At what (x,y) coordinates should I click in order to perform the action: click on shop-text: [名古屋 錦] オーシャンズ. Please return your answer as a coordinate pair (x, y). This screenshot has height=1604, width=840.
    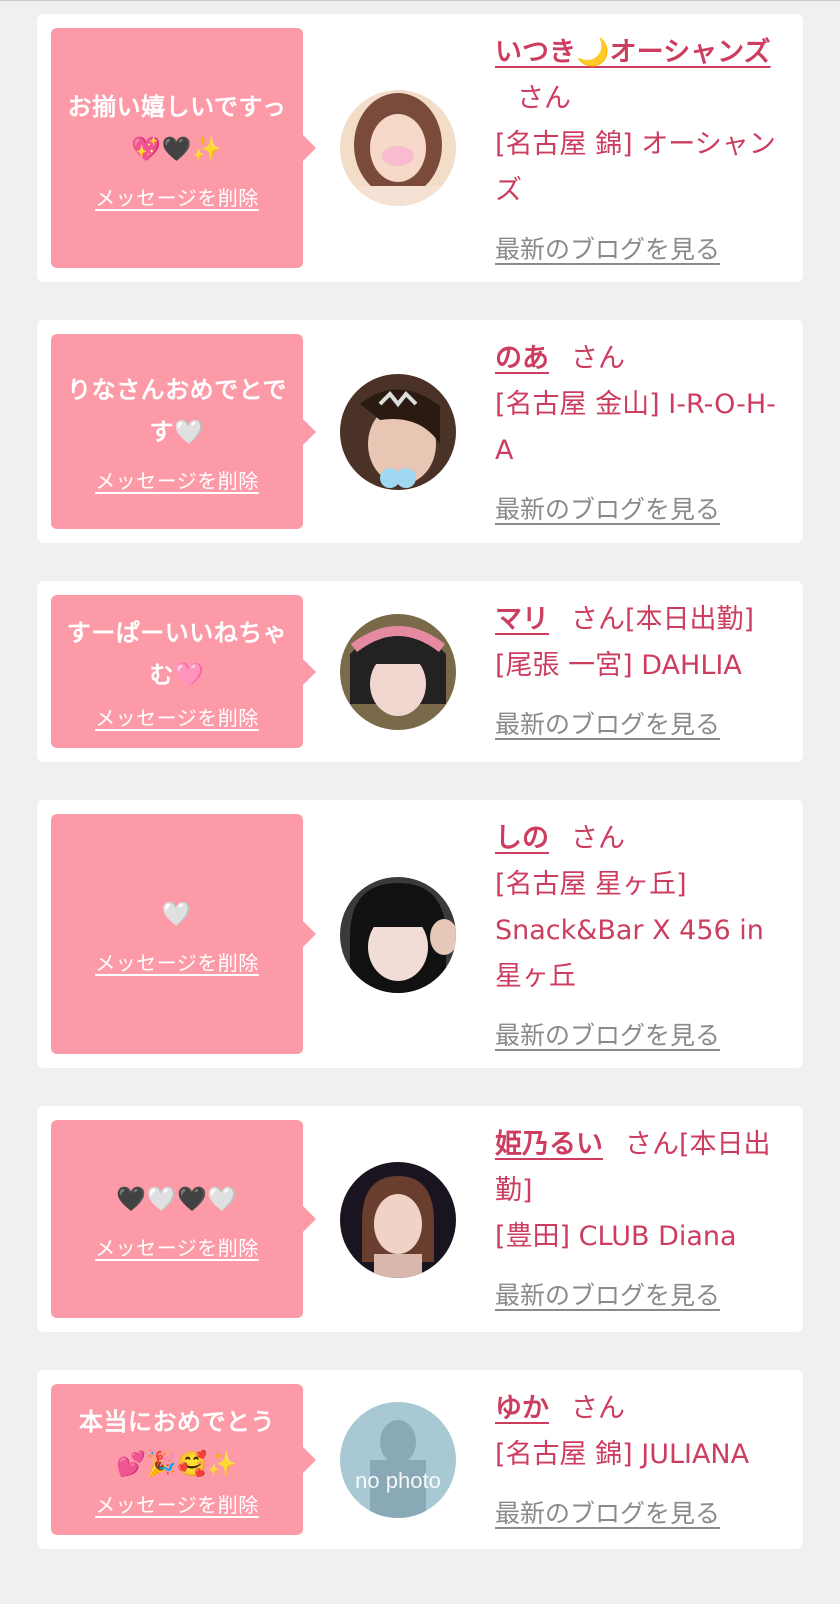
    Looking at the image, I should click on (635, 167).